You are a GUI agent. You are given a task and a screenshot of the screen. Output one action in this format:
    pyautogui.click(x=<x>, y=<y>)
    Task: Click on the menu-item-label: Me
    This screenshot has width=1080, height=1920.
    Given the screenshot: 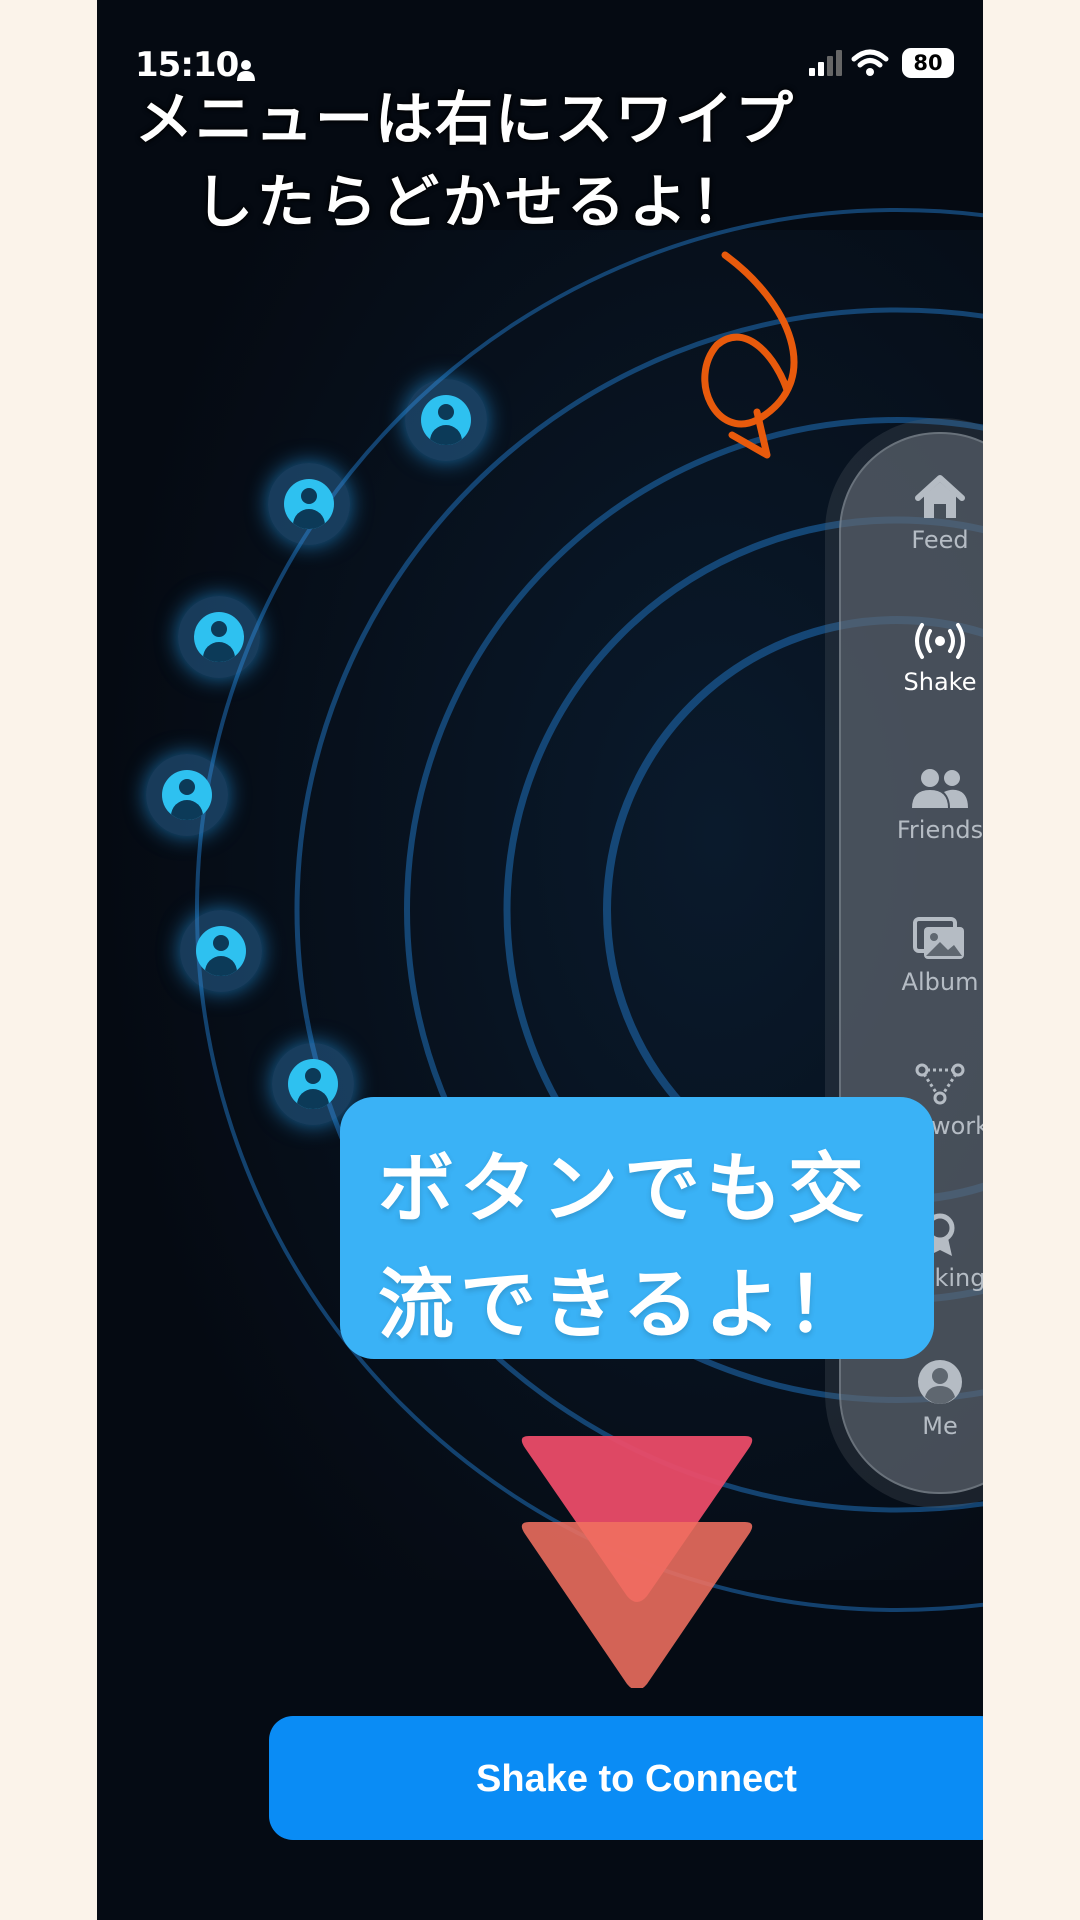 What is the action you would take?
    pyautogui.click(x=940, y=1426)
    